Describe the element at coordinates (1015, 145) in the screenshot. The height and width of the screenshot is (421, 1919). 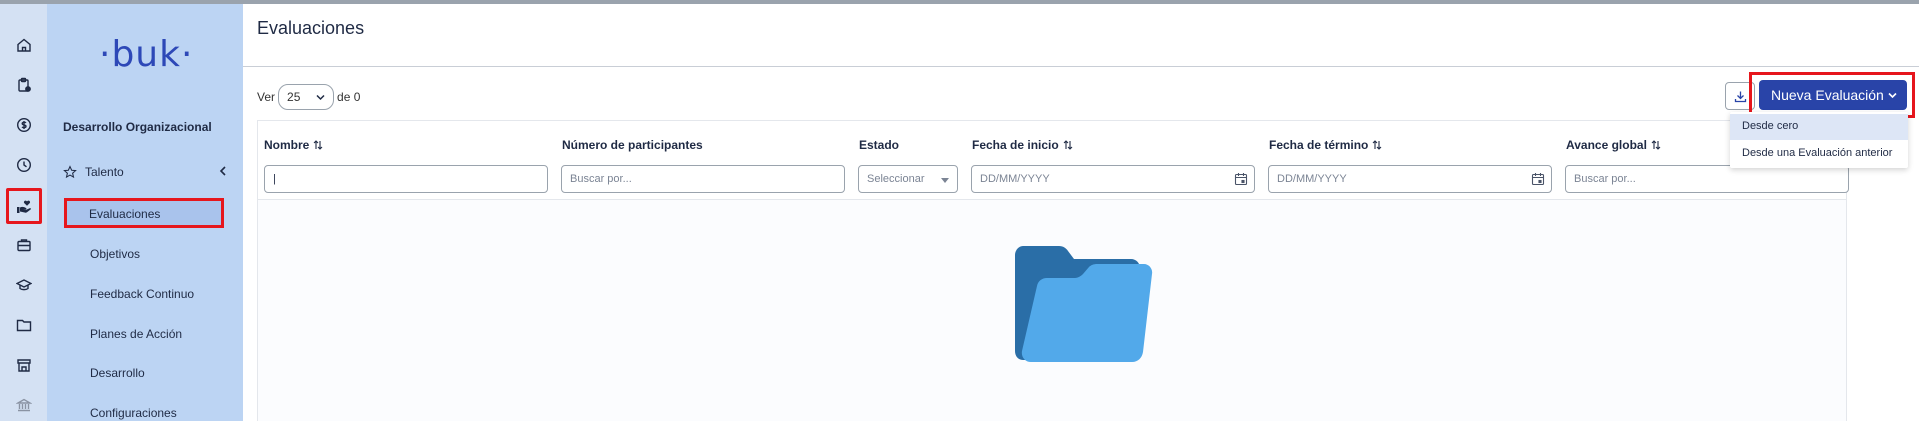
I see `column-label: Fecha de inicio` at that location.